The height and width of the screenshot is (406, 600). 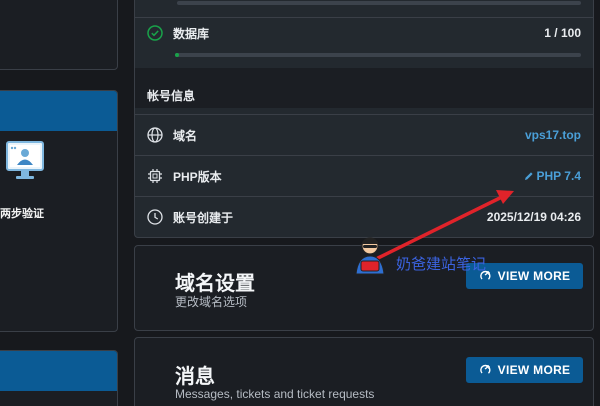 I want to click on domain-label: 域名, so click(x=185, y=135).